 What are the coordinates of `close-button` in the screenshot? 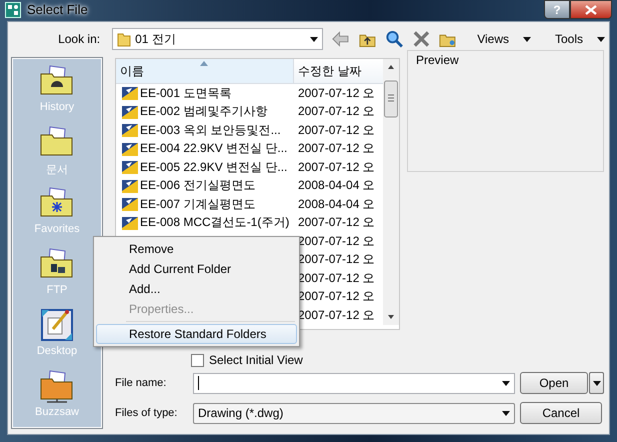 It's located at (591, 9).